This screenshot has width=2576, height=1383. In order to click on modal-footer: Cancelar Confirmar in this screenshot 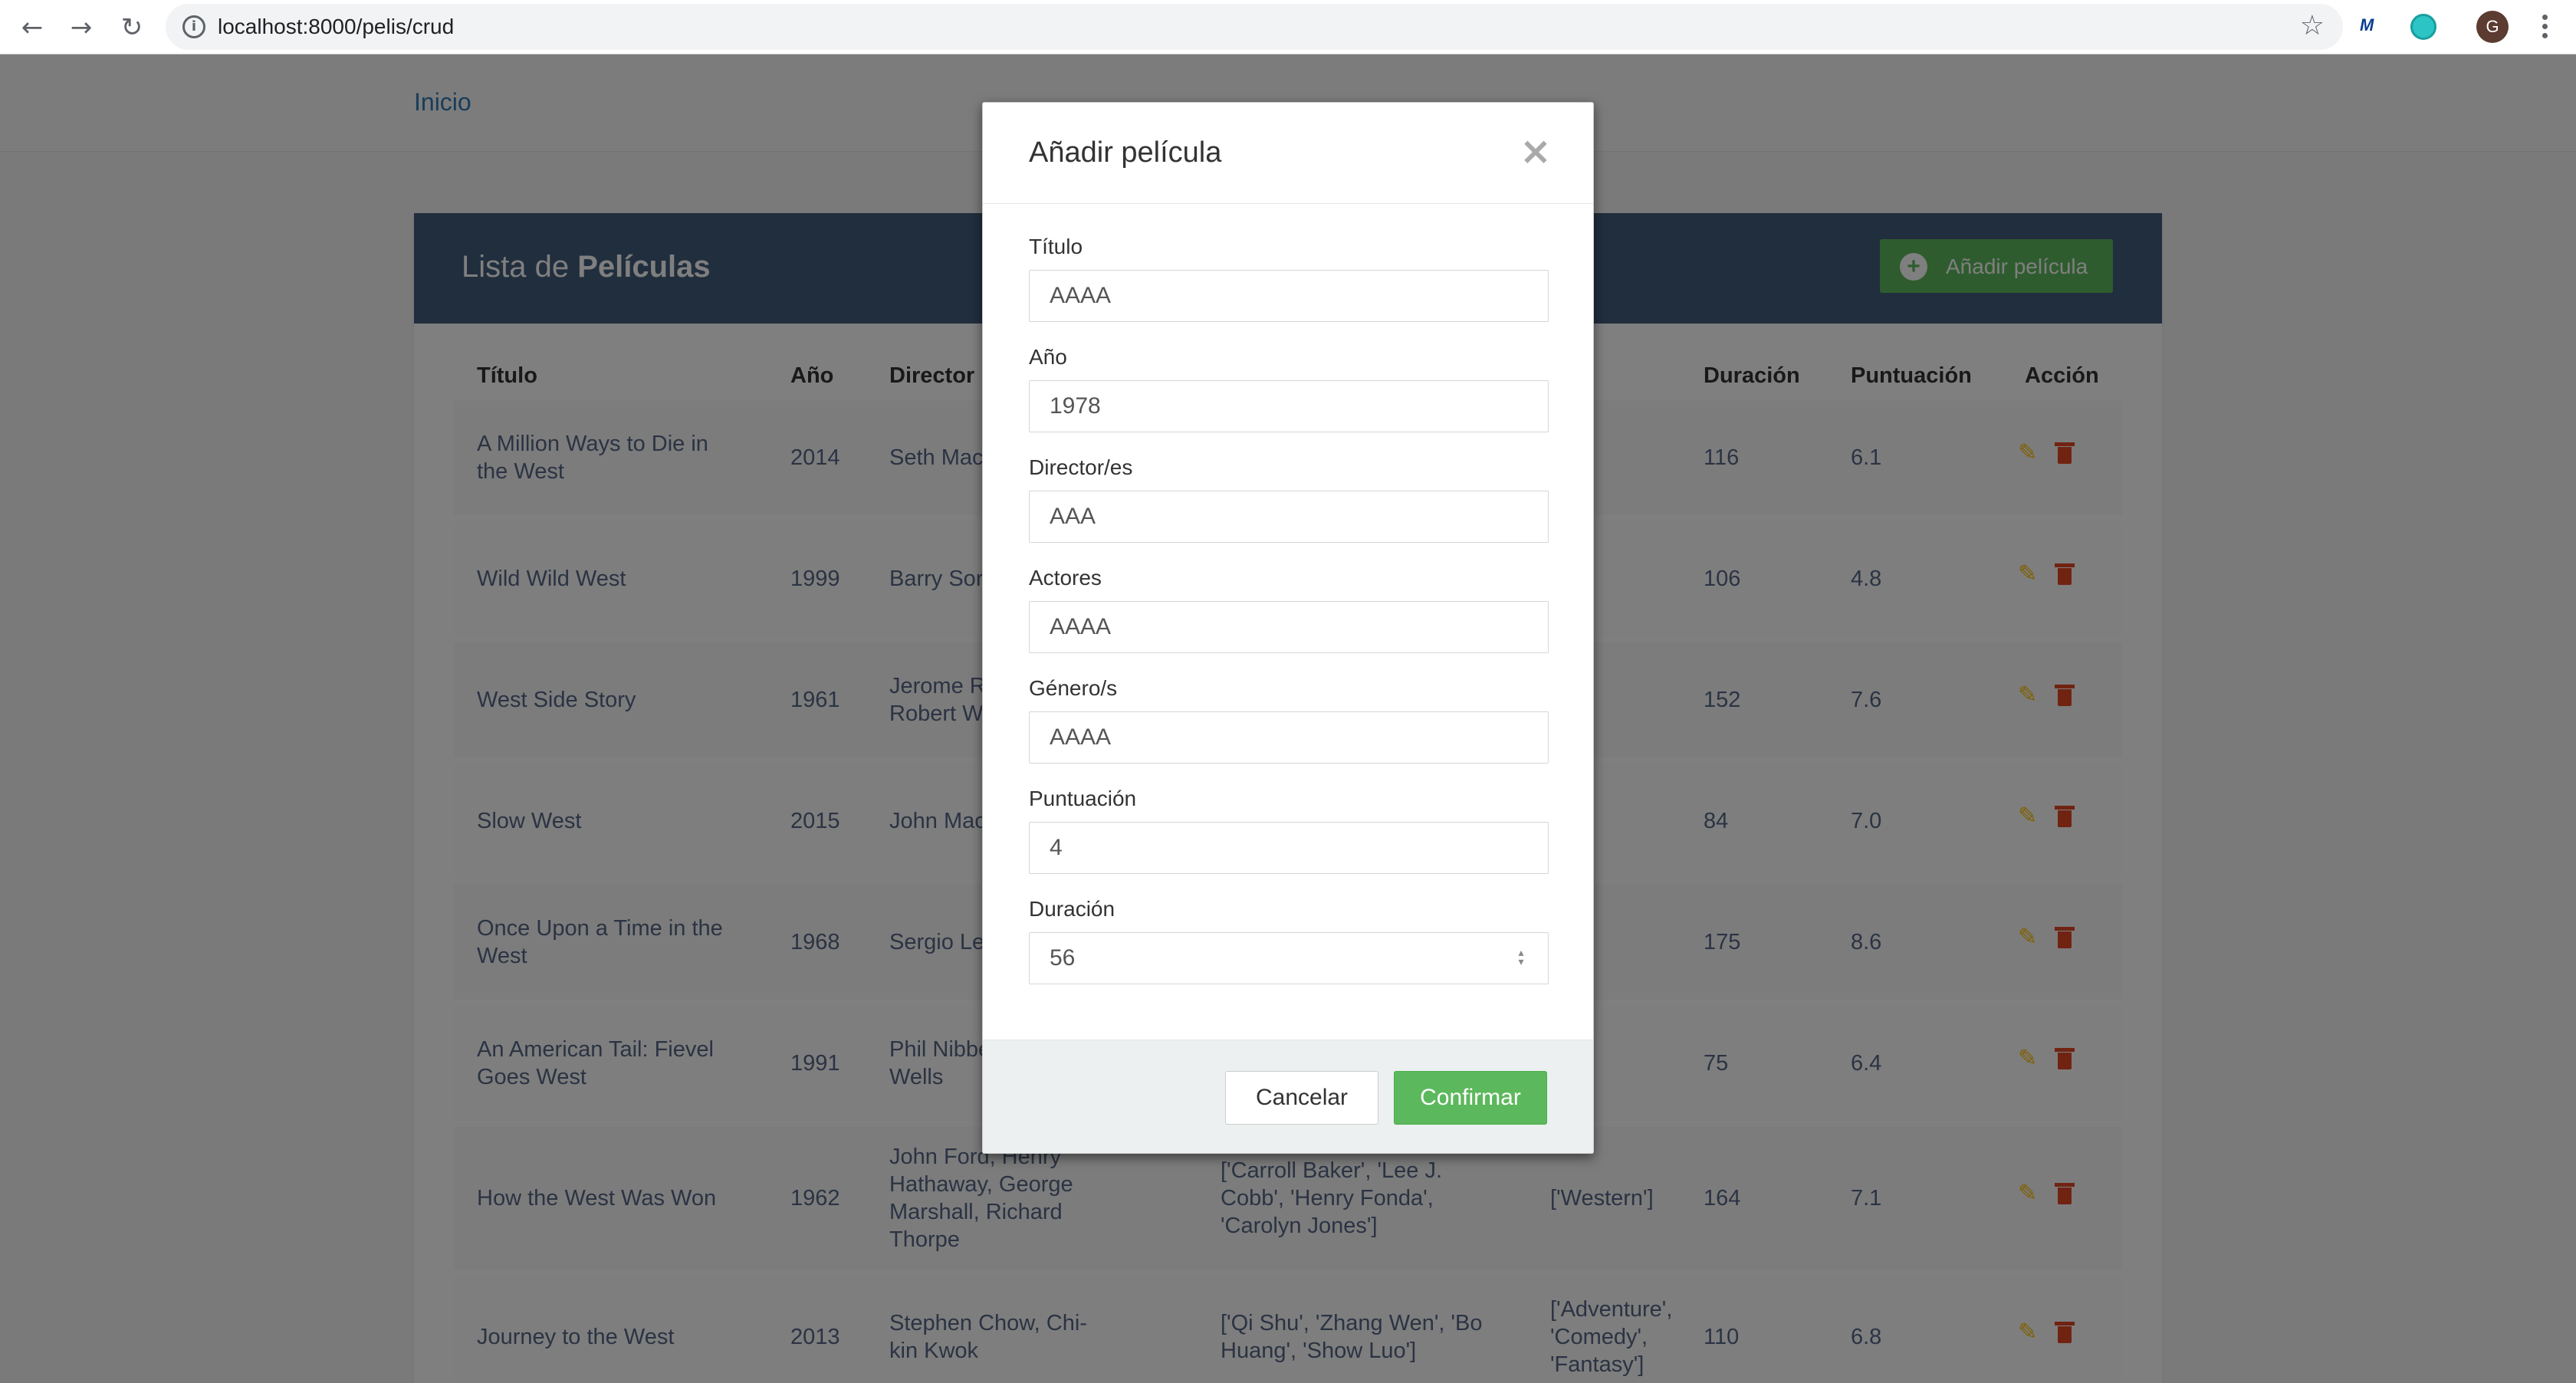, I will do `click(1288, 1096)`.